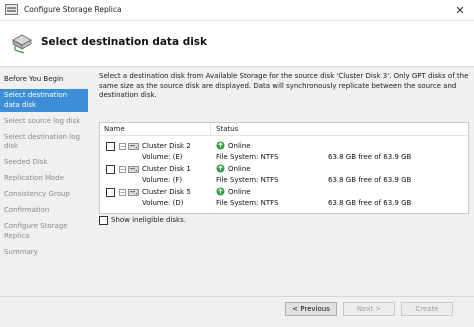 This screenshot has width=474, height=327. Describe the element at coordinates (369, 309) in the screenshot. I see `next-button: Next >` at that location.